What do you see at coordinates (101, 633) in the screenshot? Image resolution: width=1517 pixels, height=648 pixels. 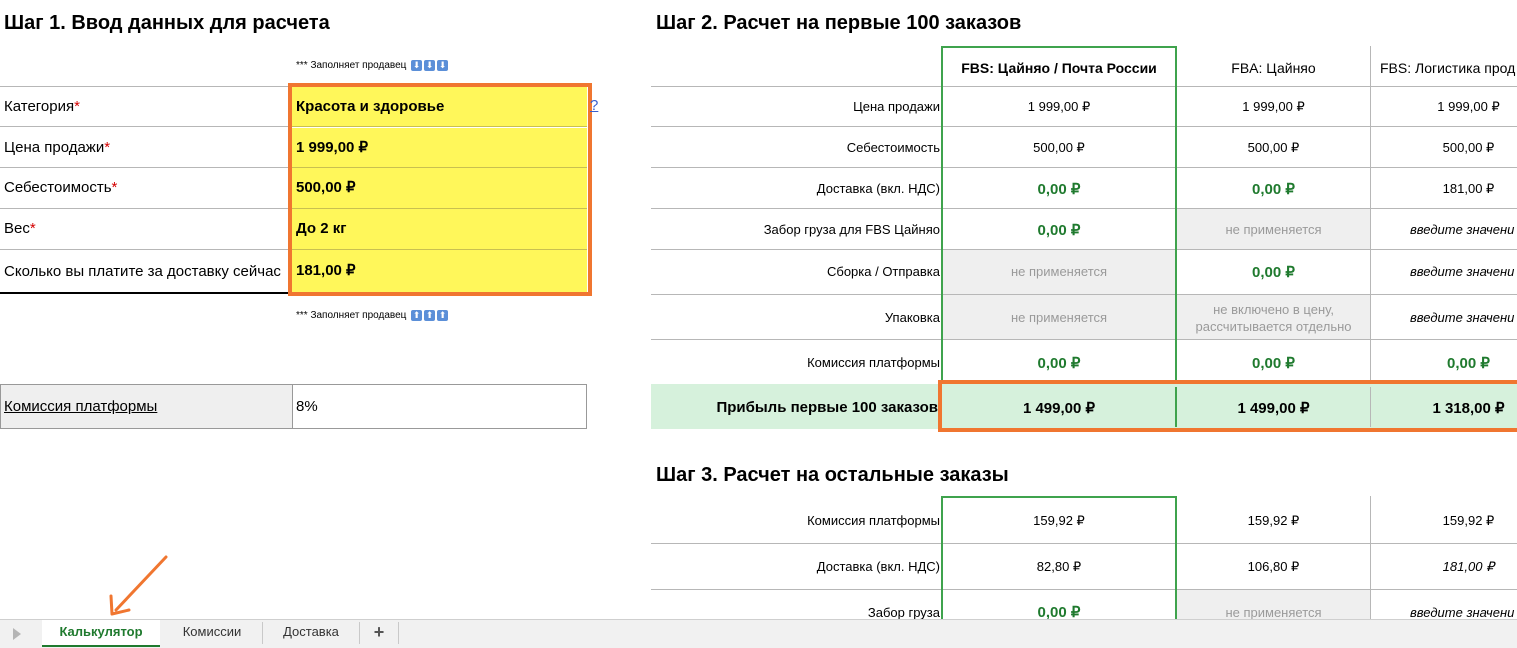 I see `tab-calculator: Калькулятор` at bounding box center [101, 633].